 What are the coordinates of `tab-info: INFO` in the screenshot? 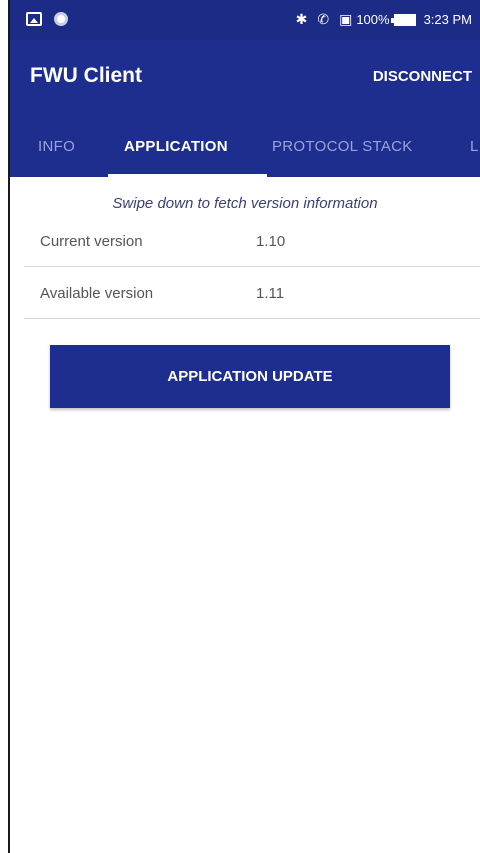 It's located at (56, 146).